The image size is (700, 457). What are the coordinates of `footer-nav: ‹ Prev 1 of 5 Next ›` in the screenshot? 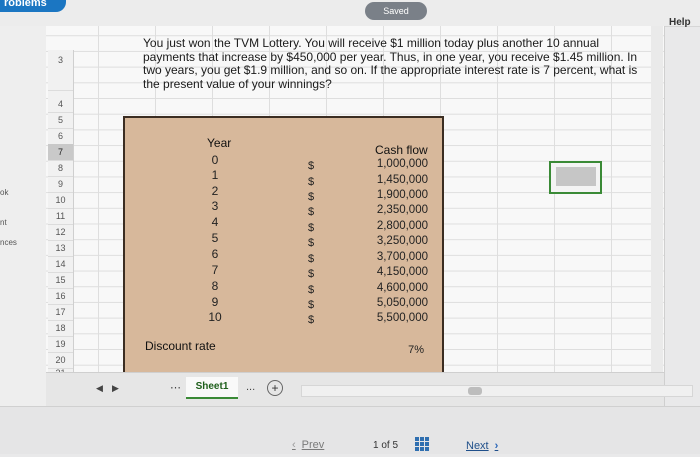 It's located at (350, 430).